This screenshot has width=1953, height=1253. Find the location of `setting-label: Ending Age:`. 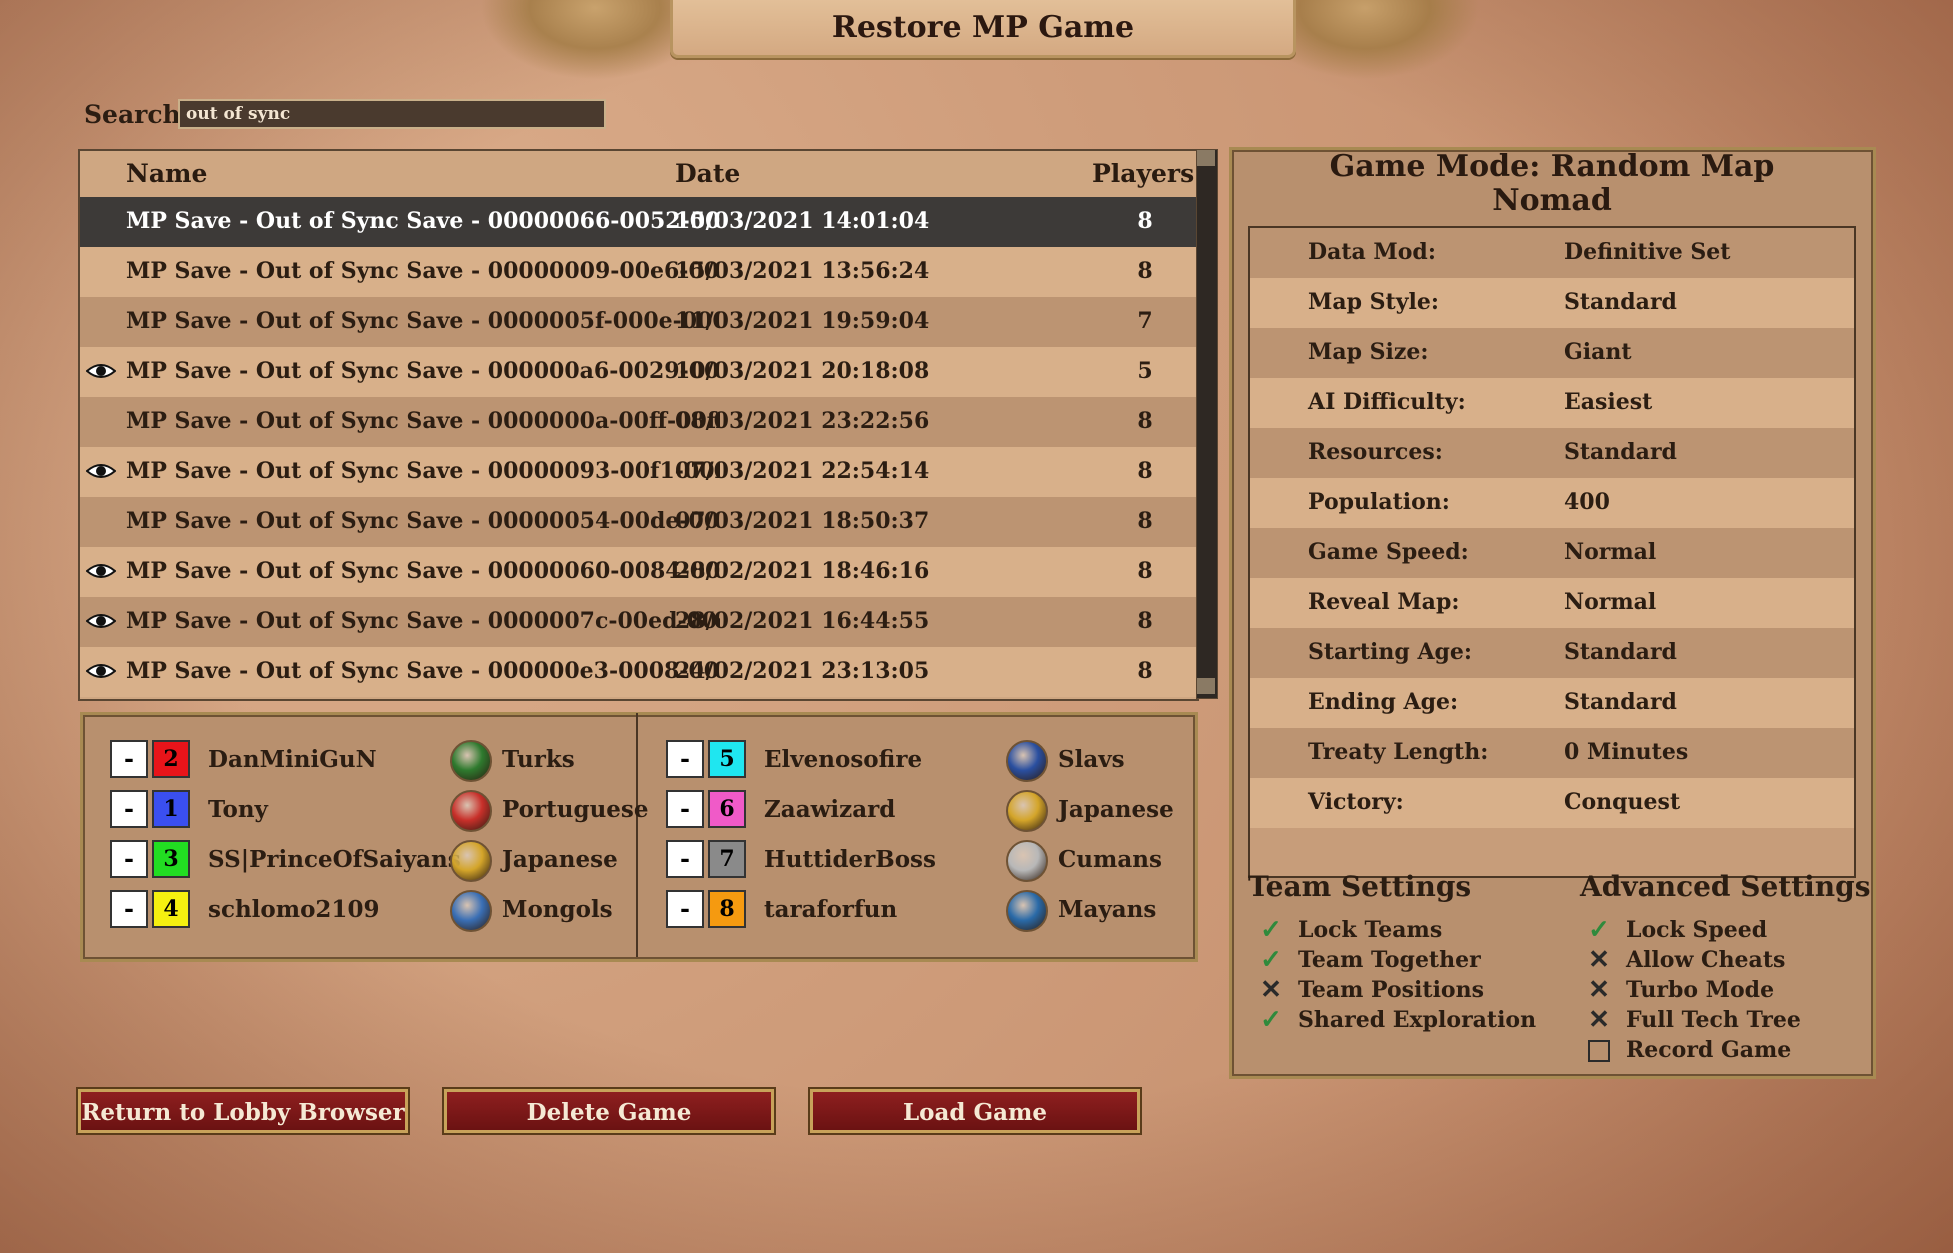

setting-label: Ending Age: is located at coordinates (1383, 702).